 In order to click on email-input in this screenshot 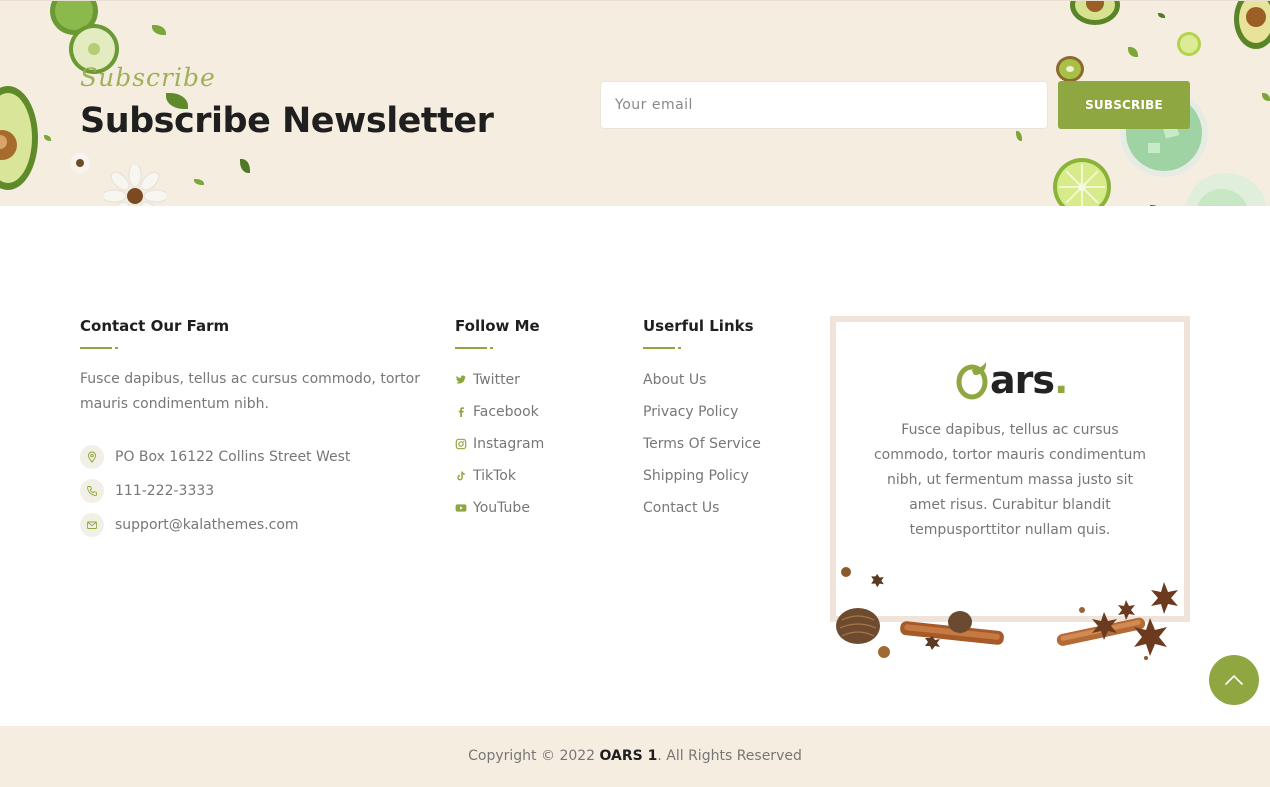, I will do `click(824, 105)`.